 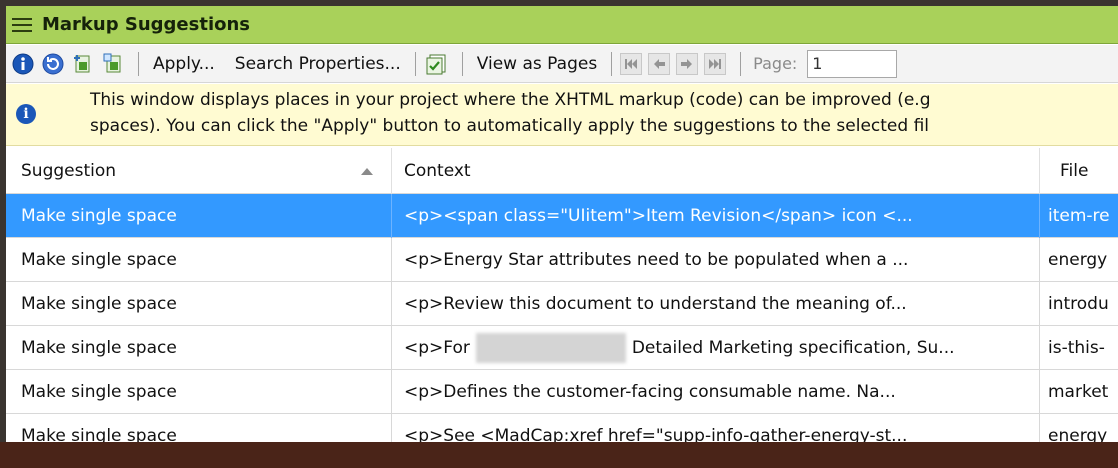 I want to click on window-bottom-edge, so click(x=559, y=455).